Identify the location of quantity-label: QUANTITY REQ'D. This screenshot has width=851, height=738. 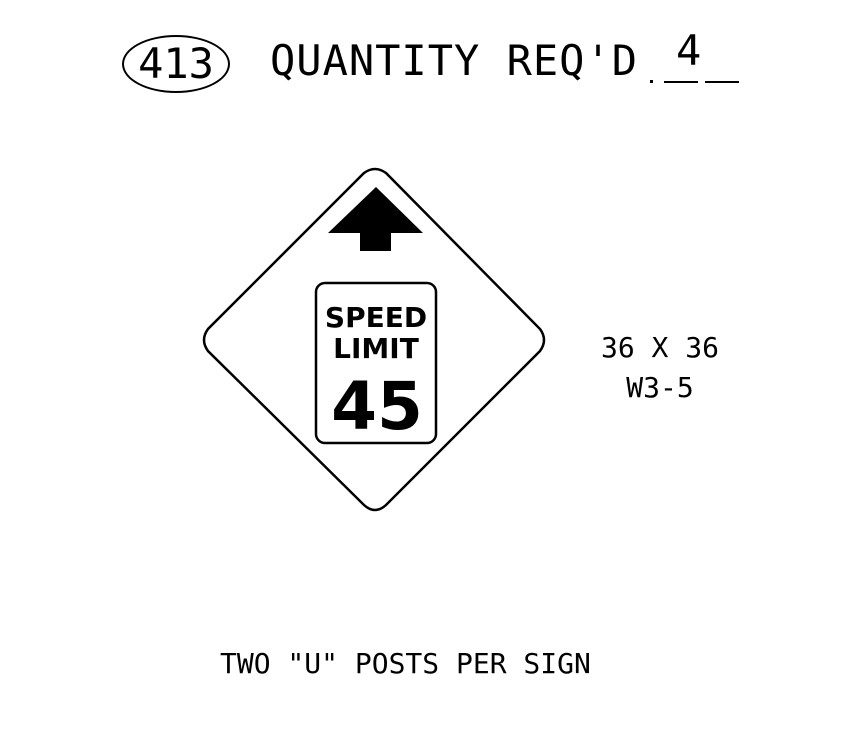
(454, 60).